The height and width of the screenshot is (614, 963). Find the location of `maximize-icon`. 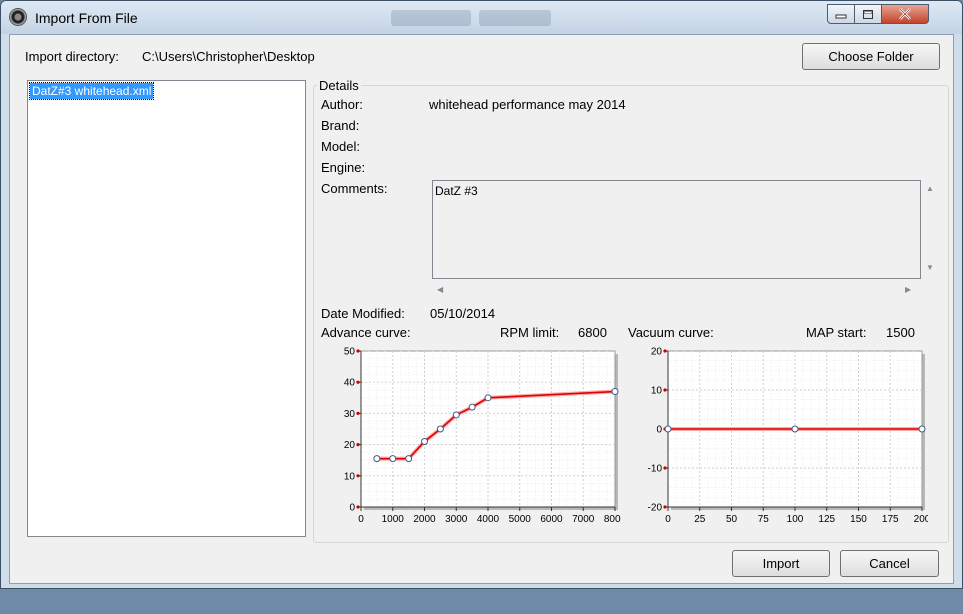

maximize-icon is located at coordinates (868, 14).